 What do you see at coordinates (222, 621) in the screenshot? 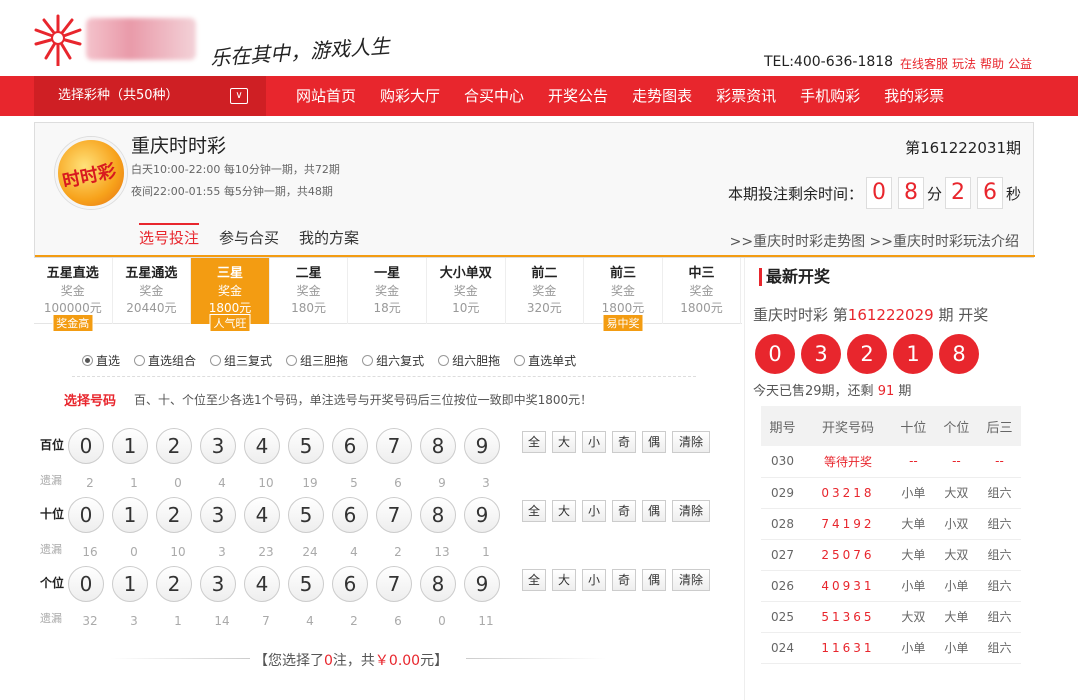
I see `miss-value: 14` at bounding box center [222, 621].